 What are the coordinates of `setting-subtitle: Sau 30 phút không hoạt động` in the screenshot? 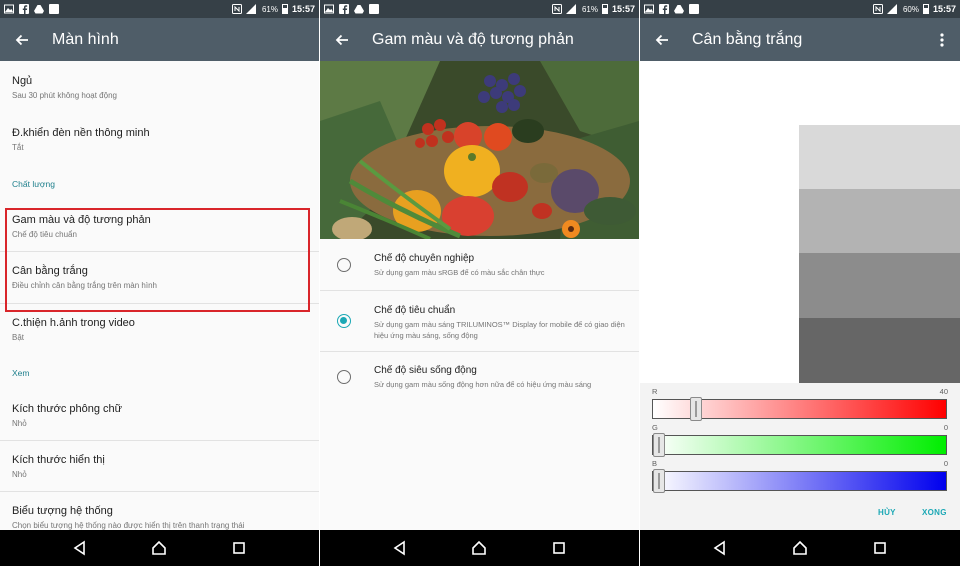 It's located at (64, 95).